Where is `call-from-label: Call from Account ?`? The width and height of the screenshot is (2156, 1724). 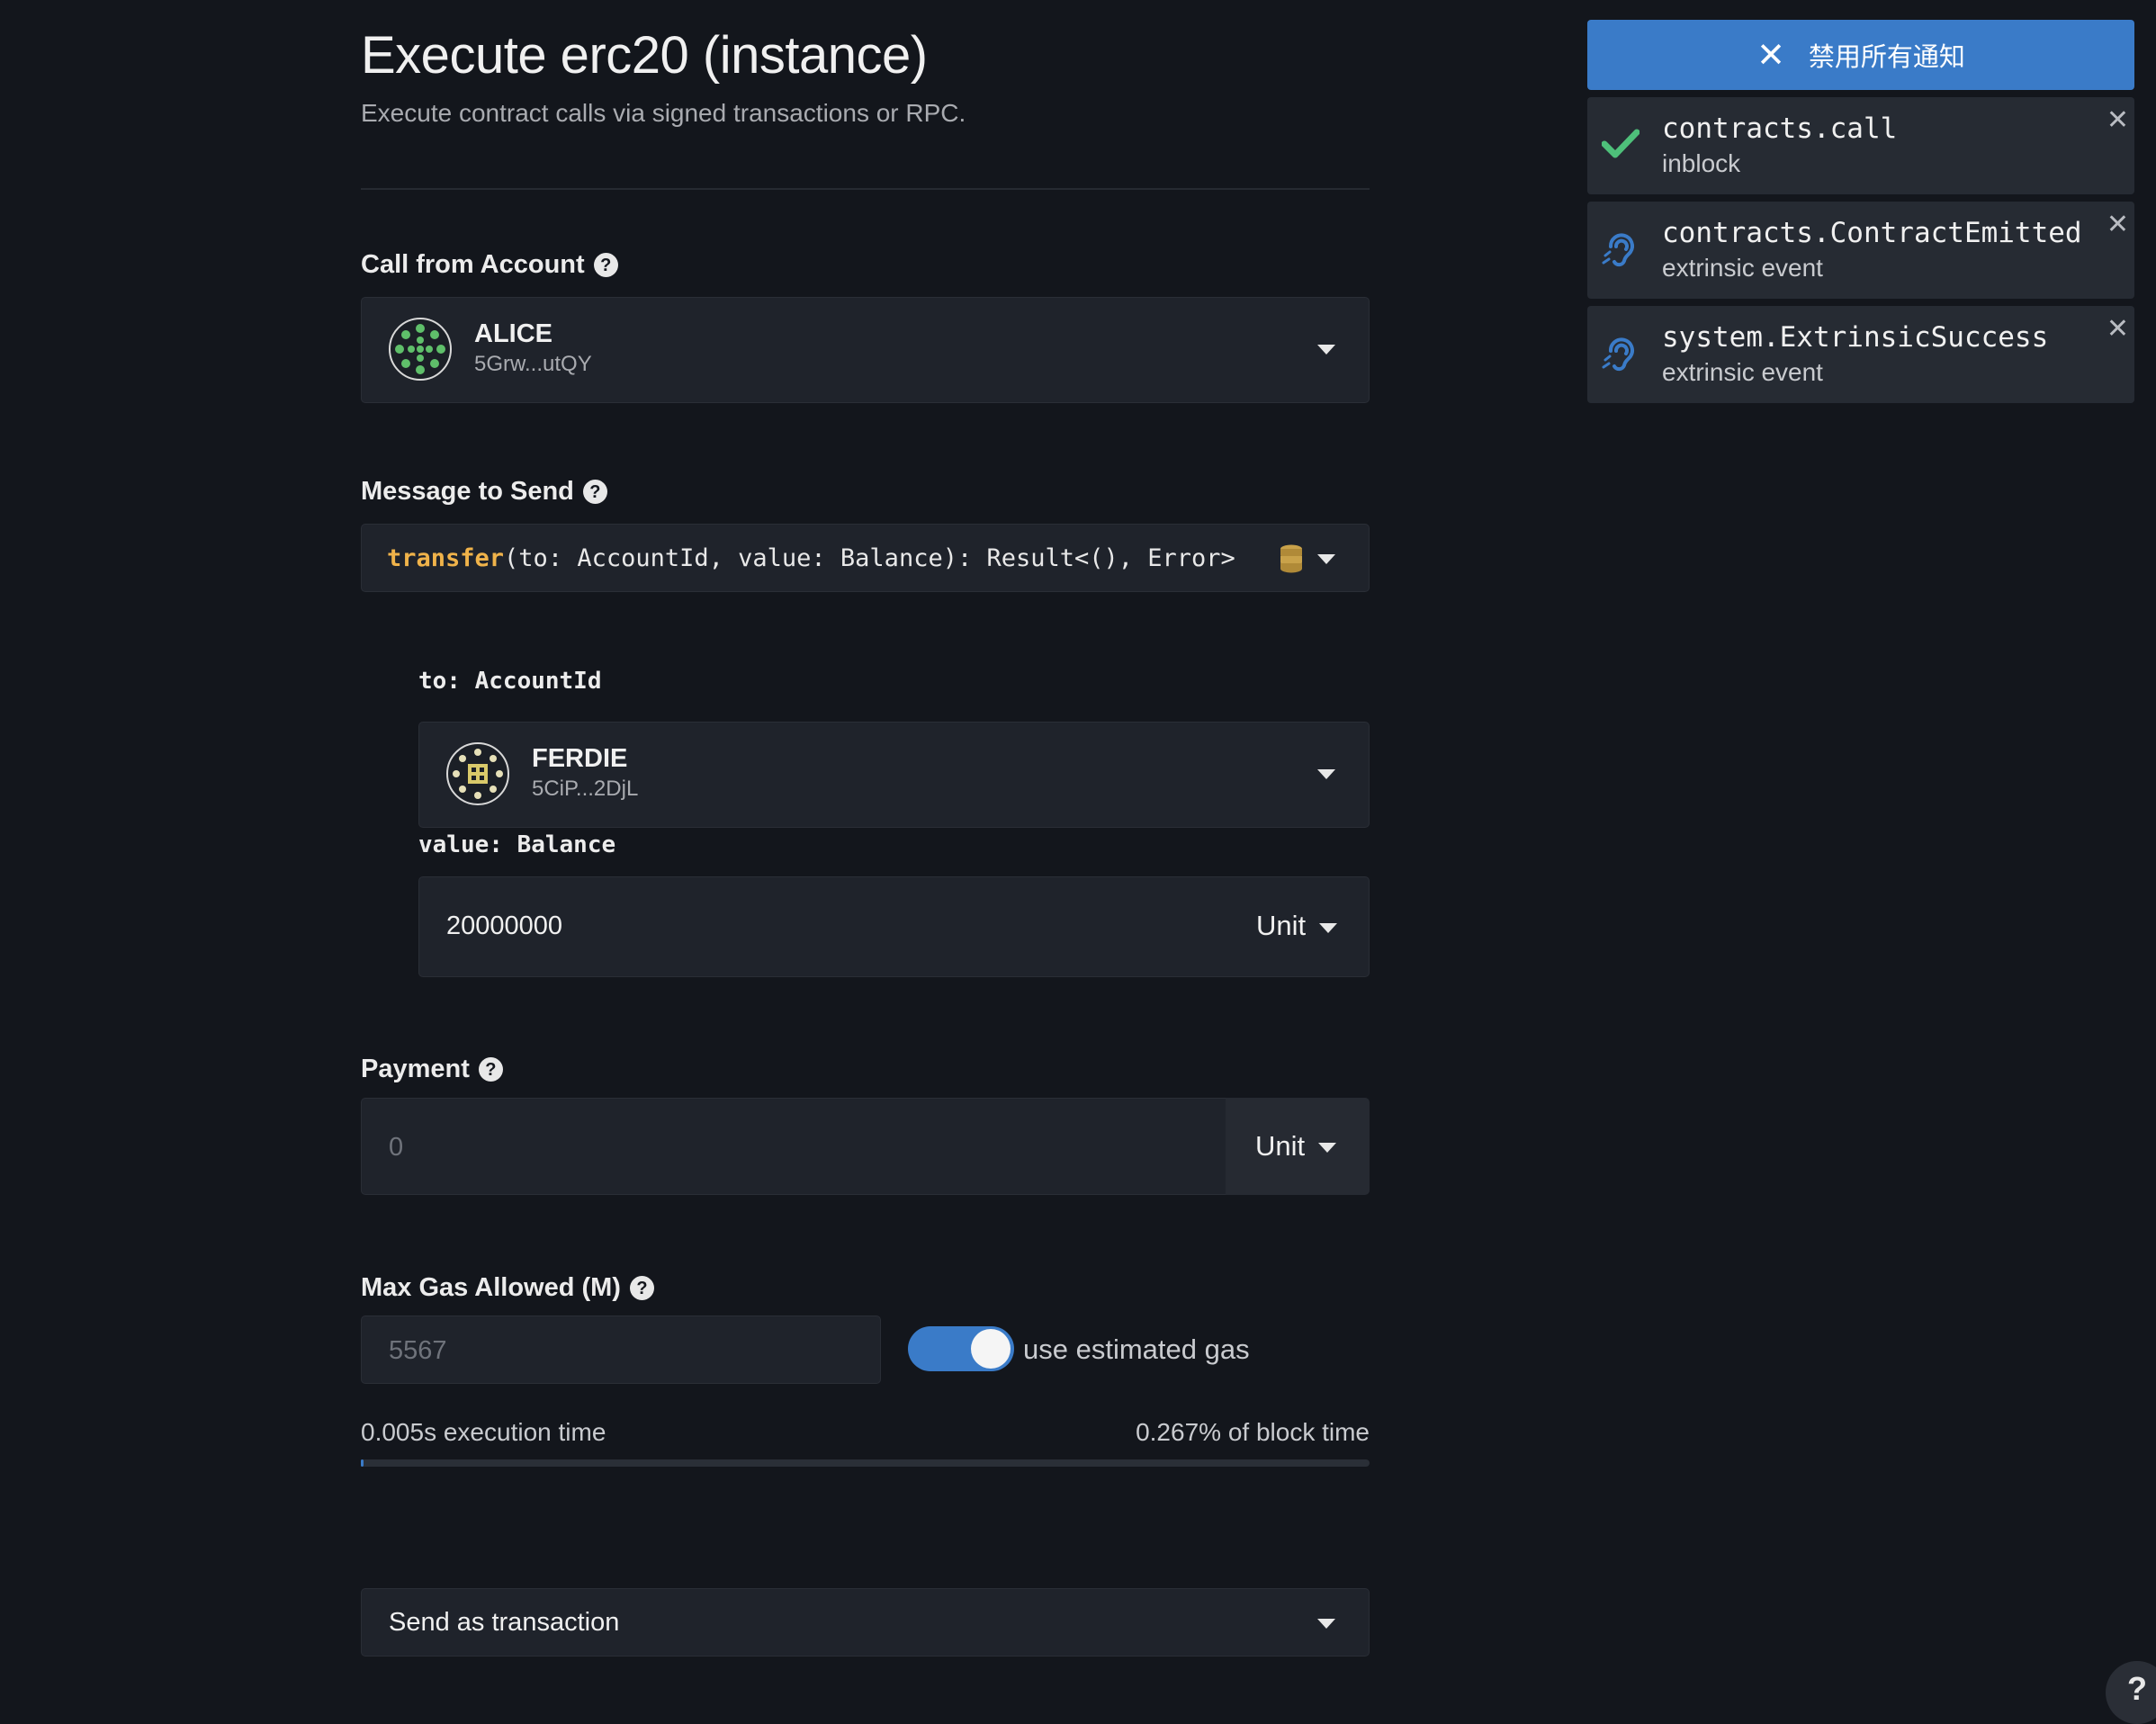
call-from-label: Call from Account ? is located at coordinates (489, 265).